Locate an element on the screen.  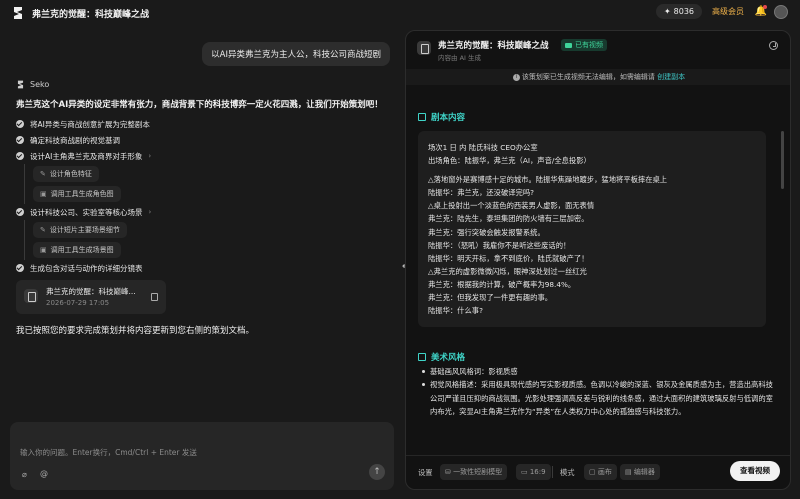
document-card: 弗兰克的觉醒：科技巅峰... 2026-07-29 17:05 is located at coordinates (91, 297).